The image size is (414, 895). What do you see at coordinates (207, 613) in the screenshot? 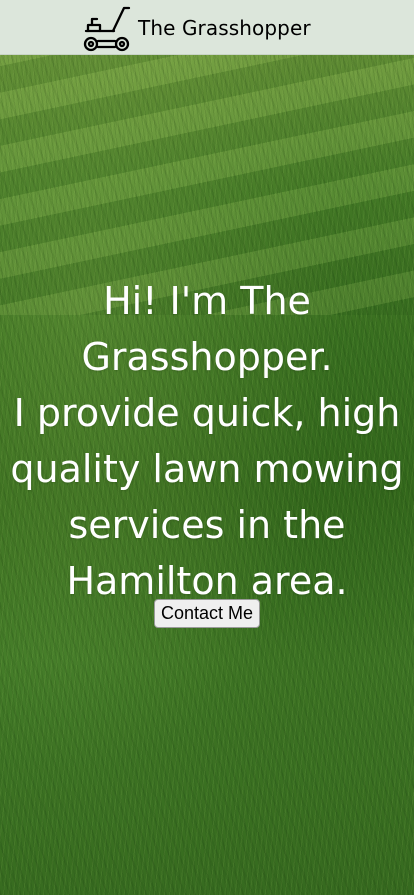
I see `contact-button: Contact Me` at bounding box center [207, 613].